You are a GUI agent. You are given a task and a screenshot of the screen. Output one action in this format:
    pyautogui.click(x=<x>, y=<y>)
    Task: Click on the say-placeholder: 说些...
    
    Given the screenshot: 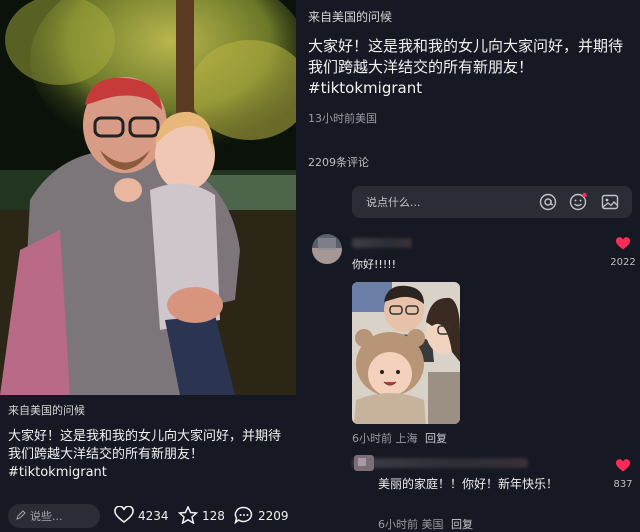 What is the action you would take?
    pyautogui.click(x=46, y=516)
    